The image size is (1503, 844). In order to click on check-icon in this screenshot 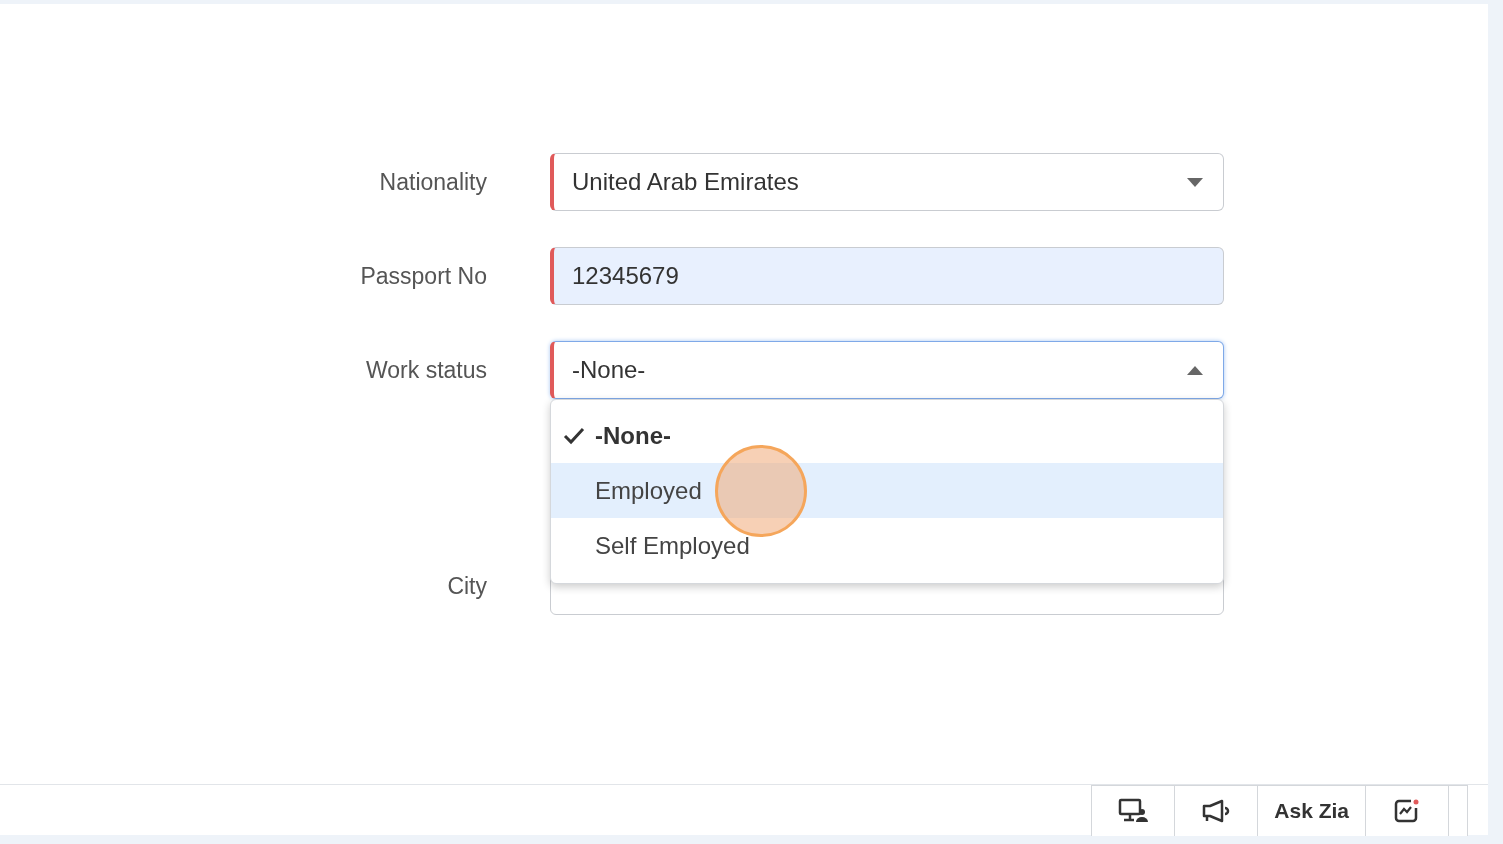, I will do `click(574, 435)`.